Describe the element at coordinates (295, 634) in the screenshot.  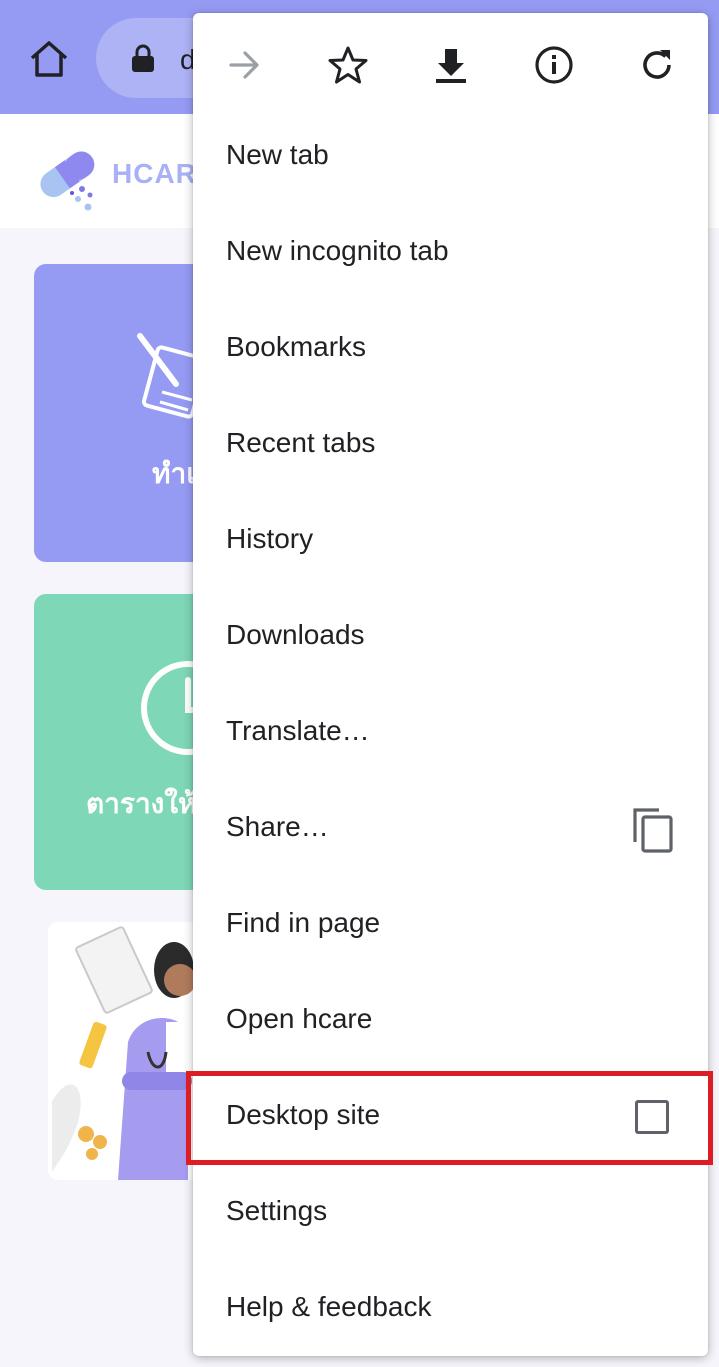
I see `menu-item-label: Downloads` at that location.